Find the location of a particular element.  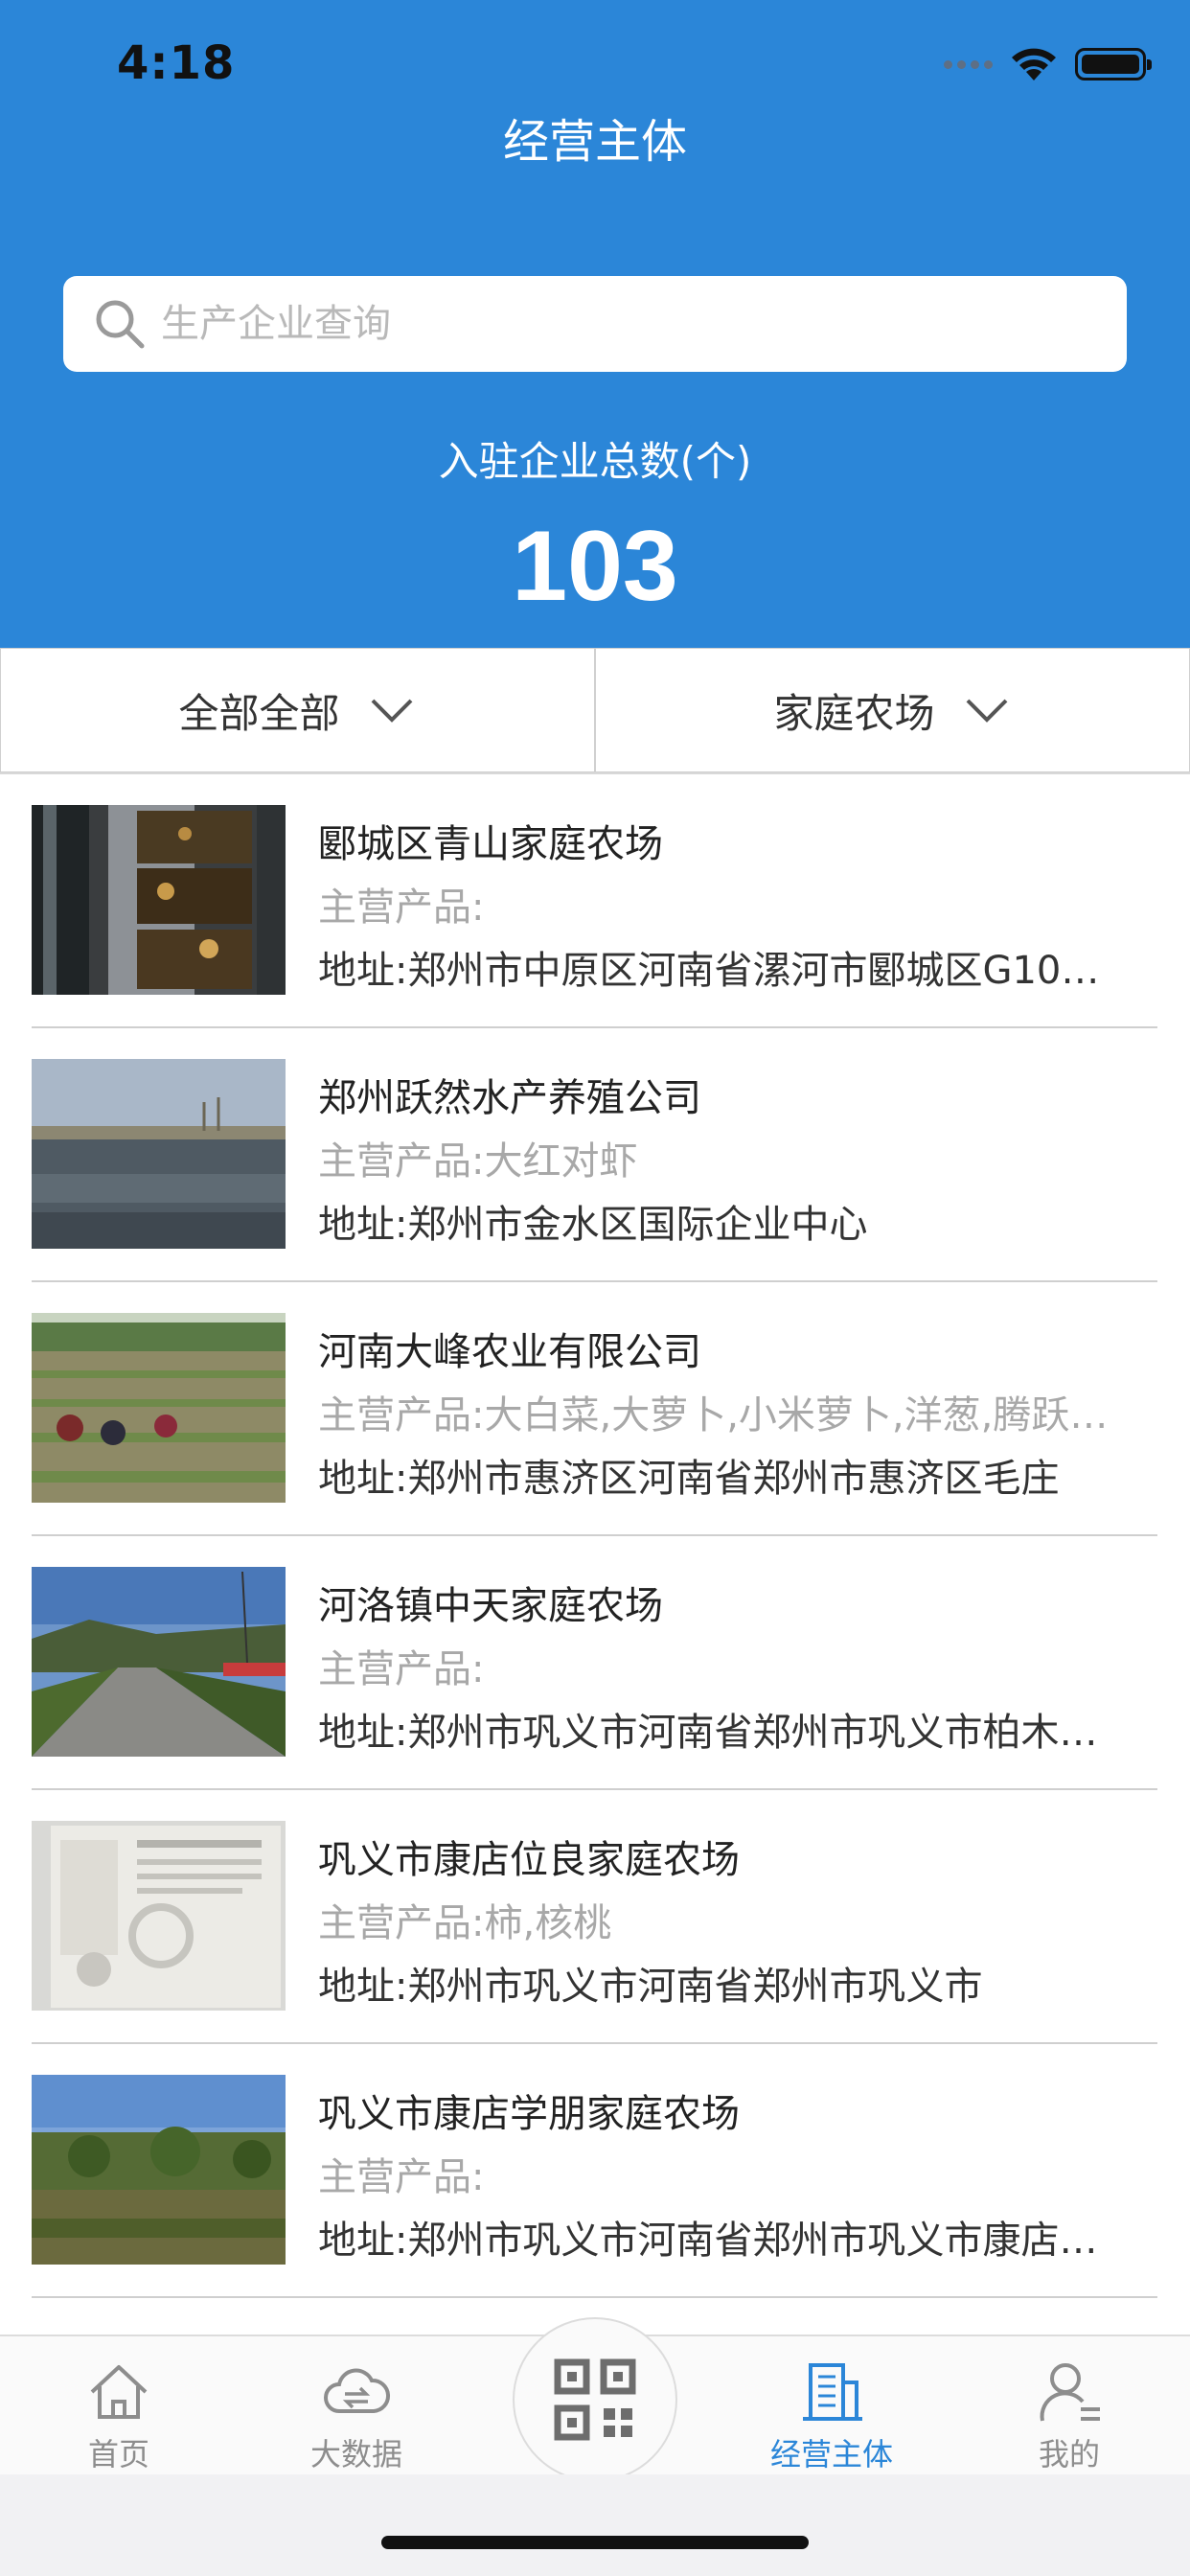

filter-bar: 全部全部 家庭农场 is located at coordinates (595, 711).